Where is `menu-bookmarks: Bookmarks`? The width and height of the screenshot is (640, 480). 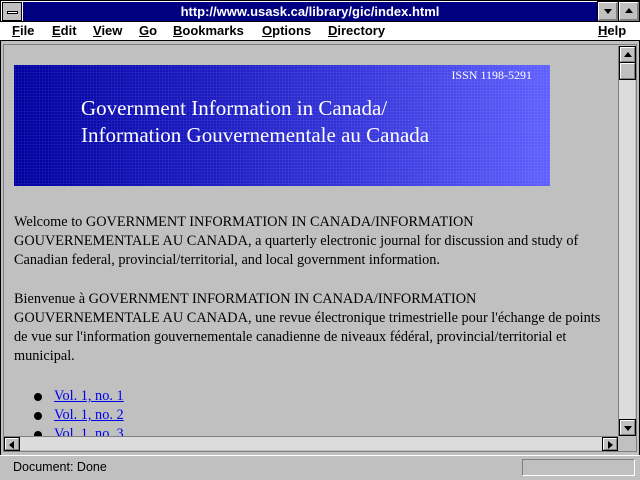 menu-bookmarks: Bookmarks is located at coordinates (208, 31).